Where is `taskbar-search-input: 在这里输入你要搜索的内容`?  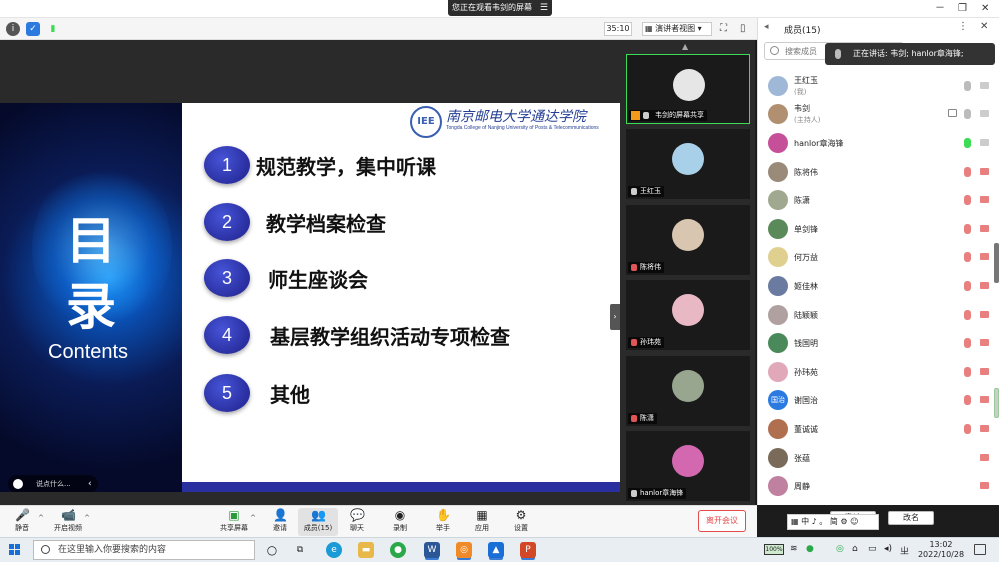 taskbar-search-input: 在这里输入你要搜索的内容 is located at coordinates (144, 550).